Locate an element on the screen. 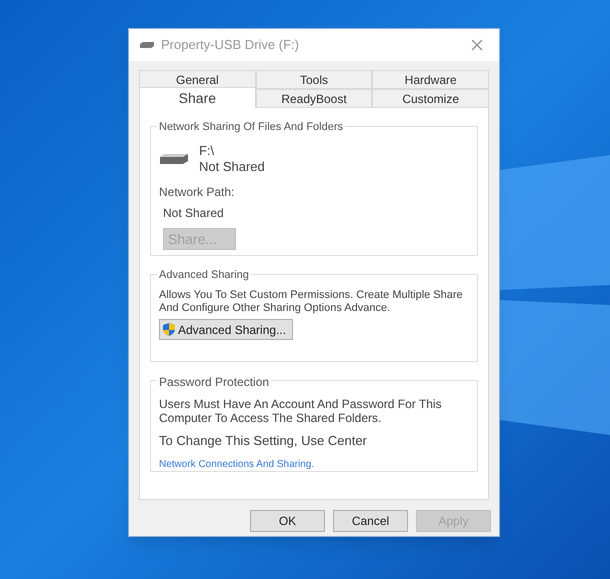  tab: ReadyBoost is located at coordinates (314, 98).